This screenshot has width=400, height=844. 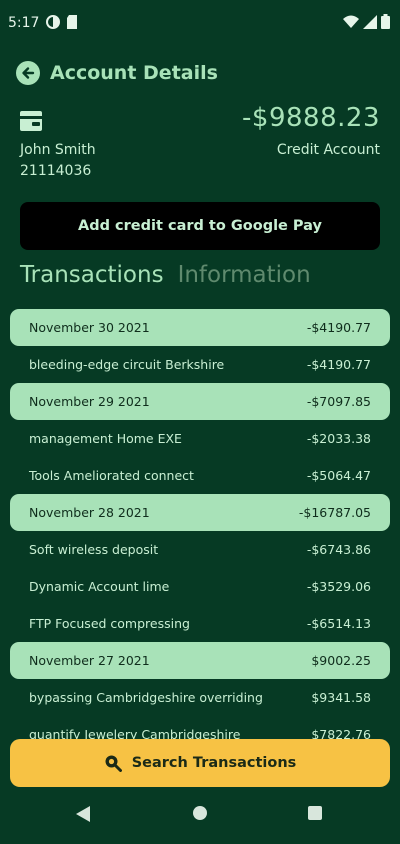 I want to click on transaction-row: Dynamic Account lime -$3529.06, so click(x=200, y=586).